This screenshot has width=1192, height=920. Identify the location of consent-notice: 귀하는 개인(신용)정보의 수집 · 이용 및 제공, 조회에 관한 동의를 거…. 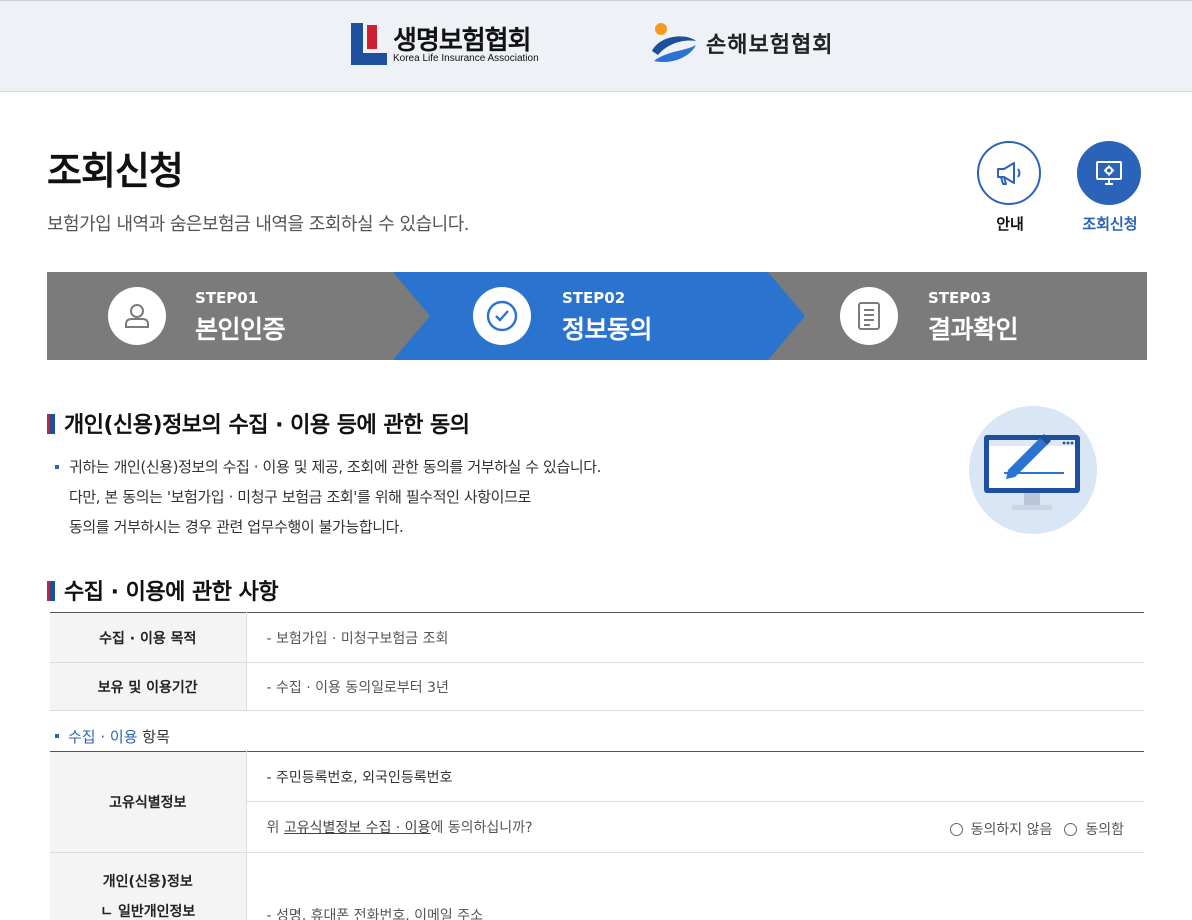
(328, 497).